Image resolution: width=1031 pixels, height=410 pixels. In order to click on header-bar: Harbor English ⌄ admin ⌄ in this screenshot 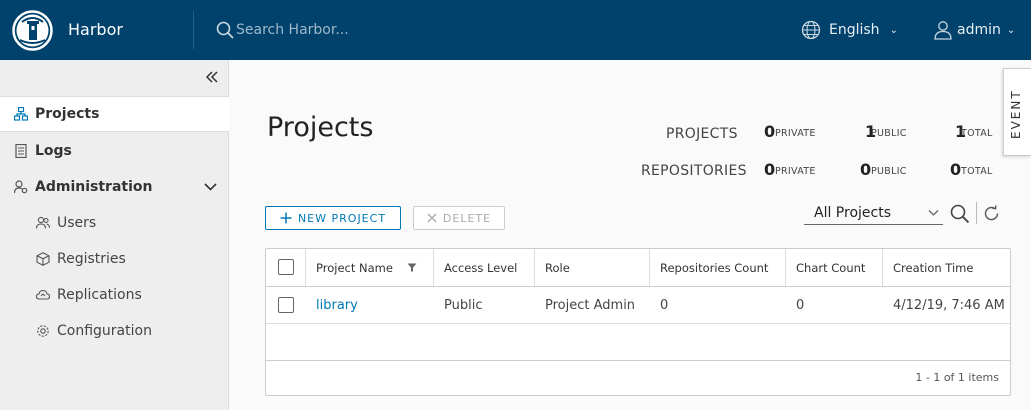, I will do `click(515, 30)`.